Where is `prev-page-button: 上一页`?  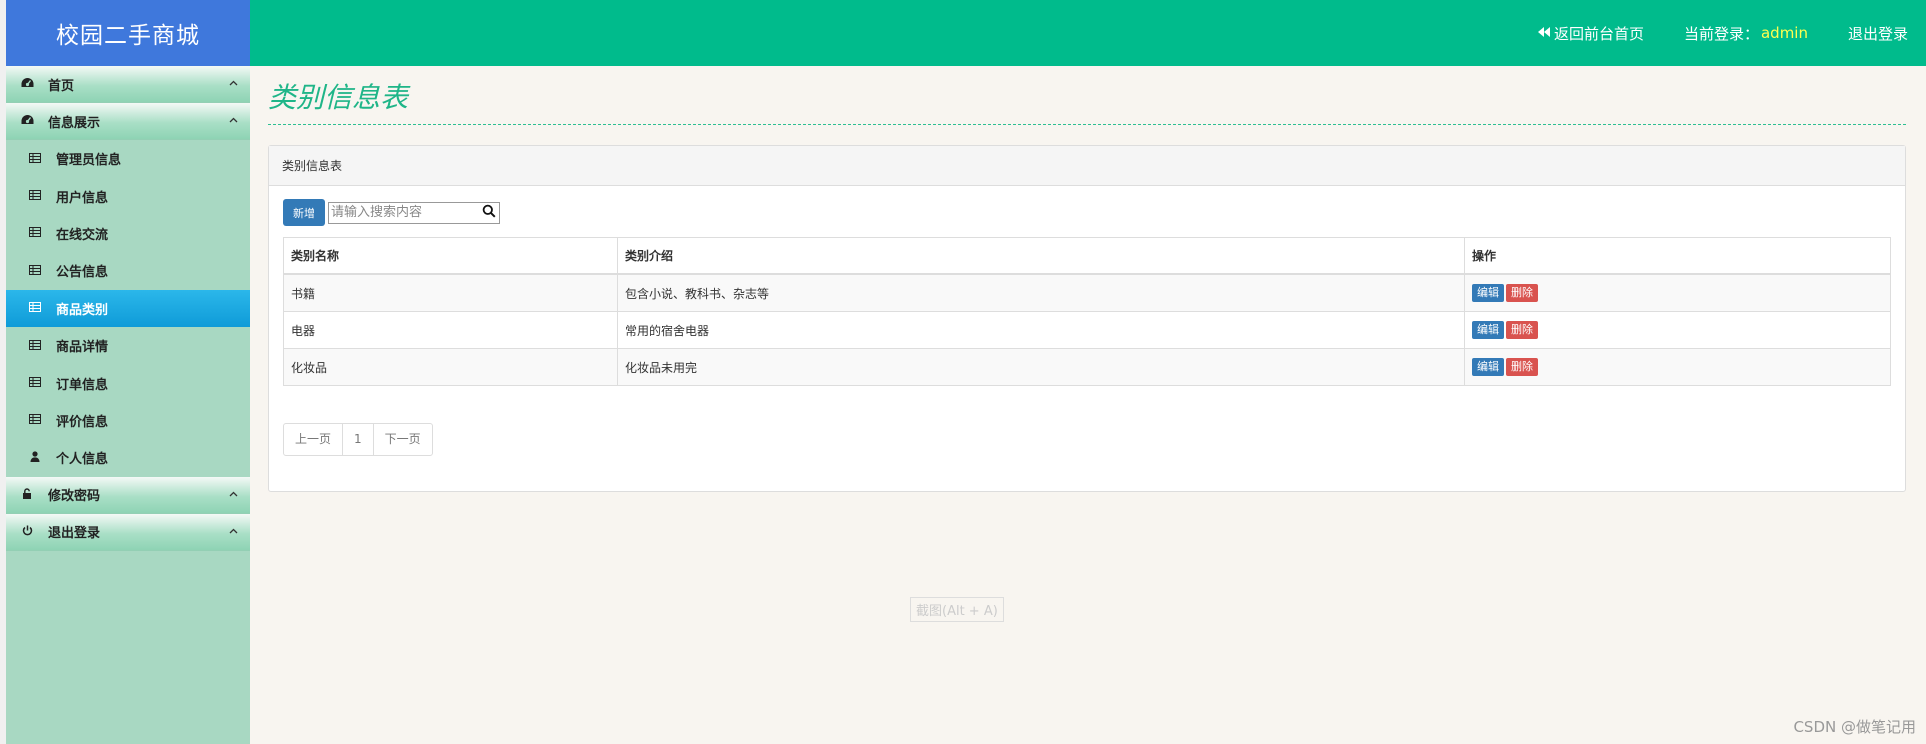 prev-page-button: 上一页 is located at coordinates (313, 439).